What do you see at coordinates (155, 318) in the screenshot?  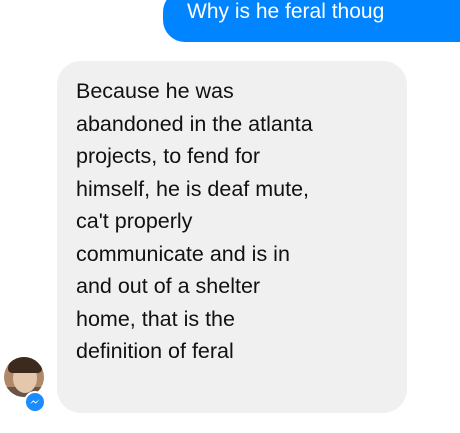 I see `incoming-message-line: home, that is the` at bounding box center [155, 318].